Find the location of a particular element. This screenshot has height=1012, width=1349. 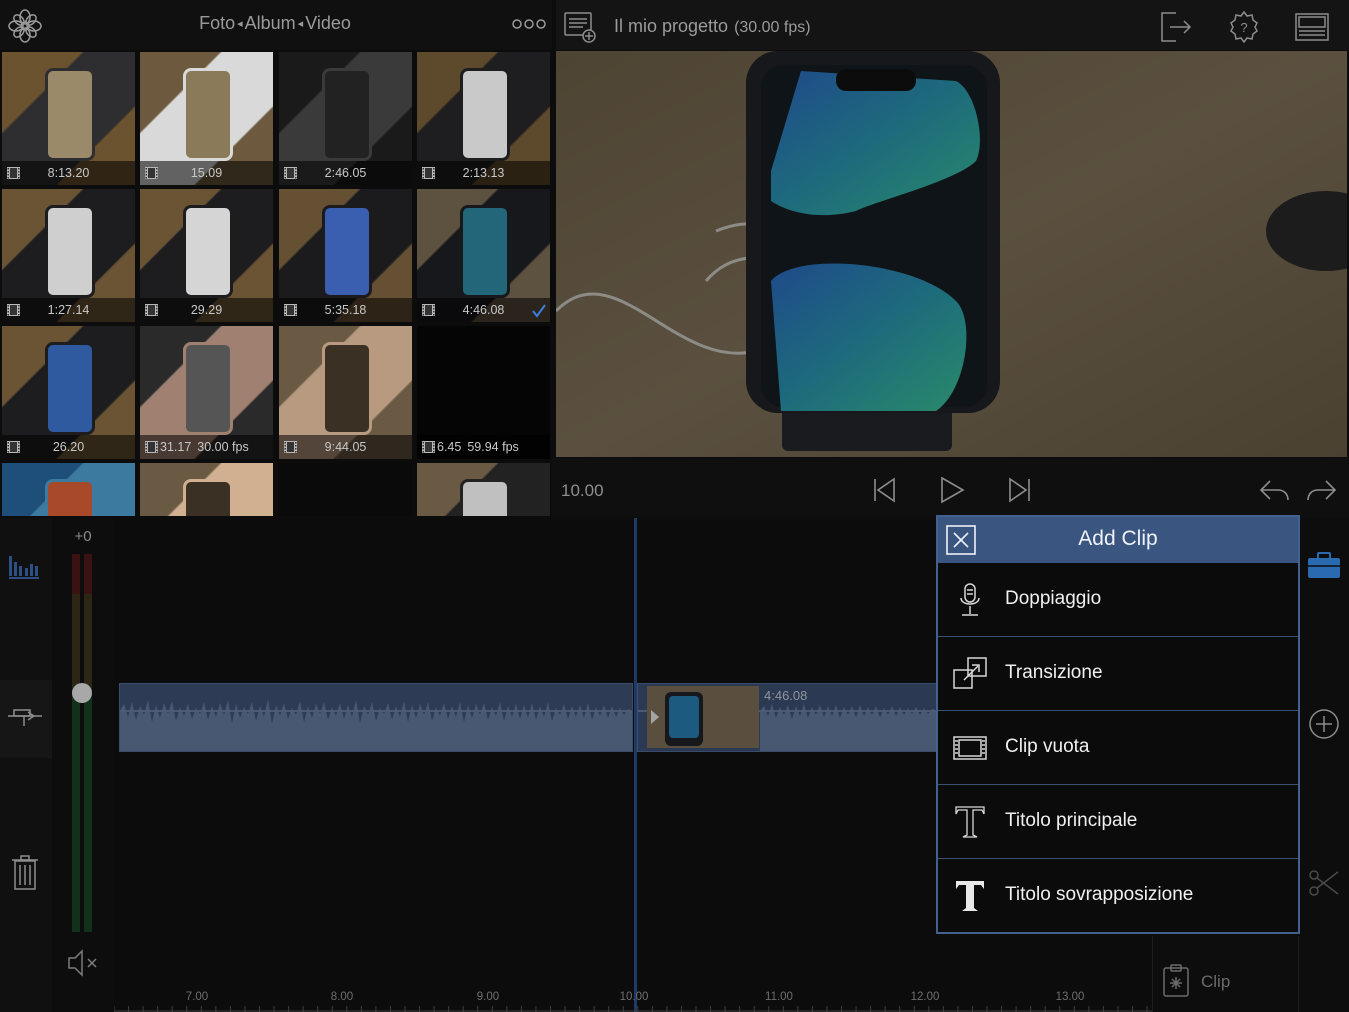

thumbnail-caption: 2:46.05 is located at coordinates (345, 173).